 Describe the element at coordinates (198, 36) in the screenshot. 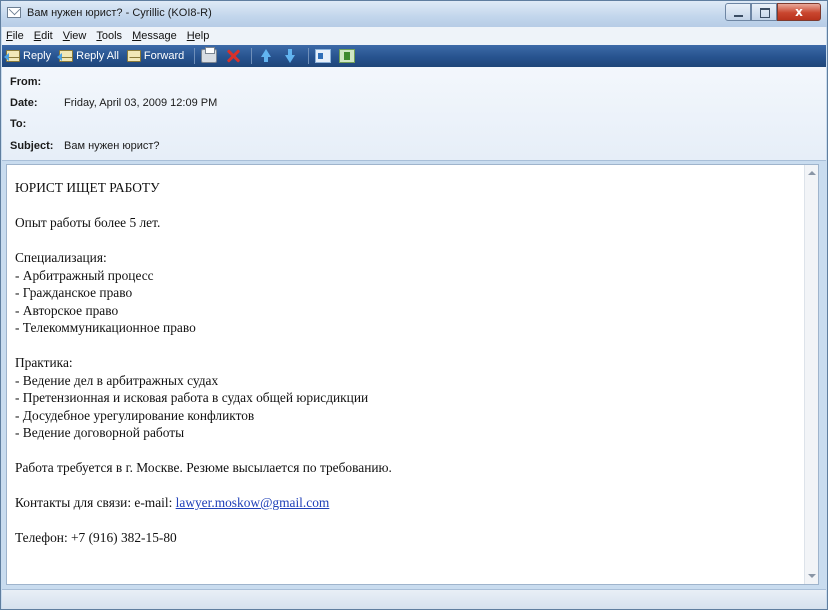

I see `menu-help: Help` at that location.